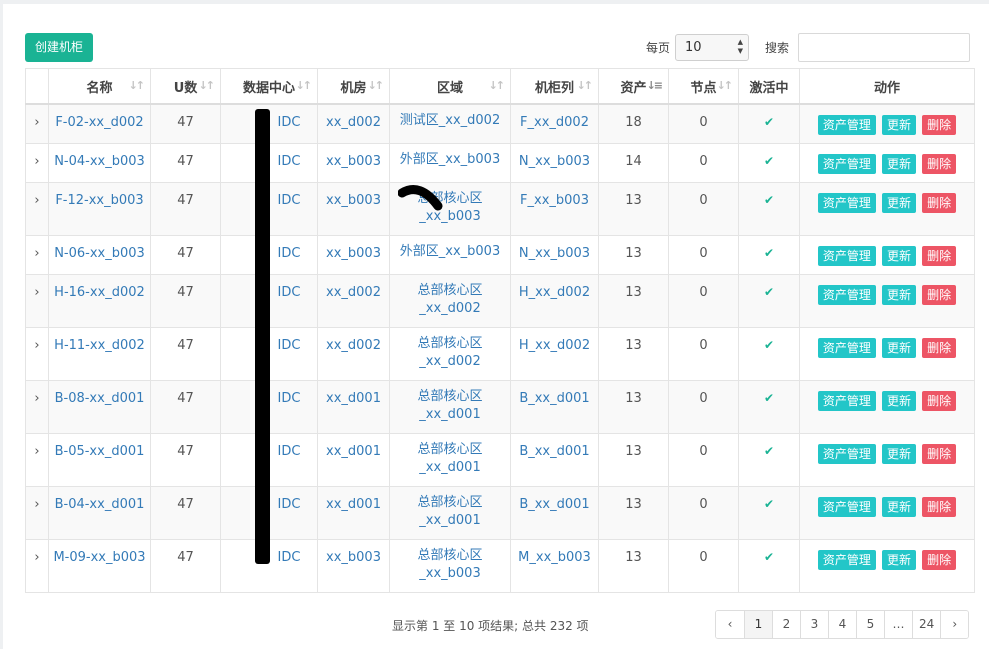 This screenshot has height=649, width=989. I want to click on header-u: U数 ↓↑, so click(185, 86).